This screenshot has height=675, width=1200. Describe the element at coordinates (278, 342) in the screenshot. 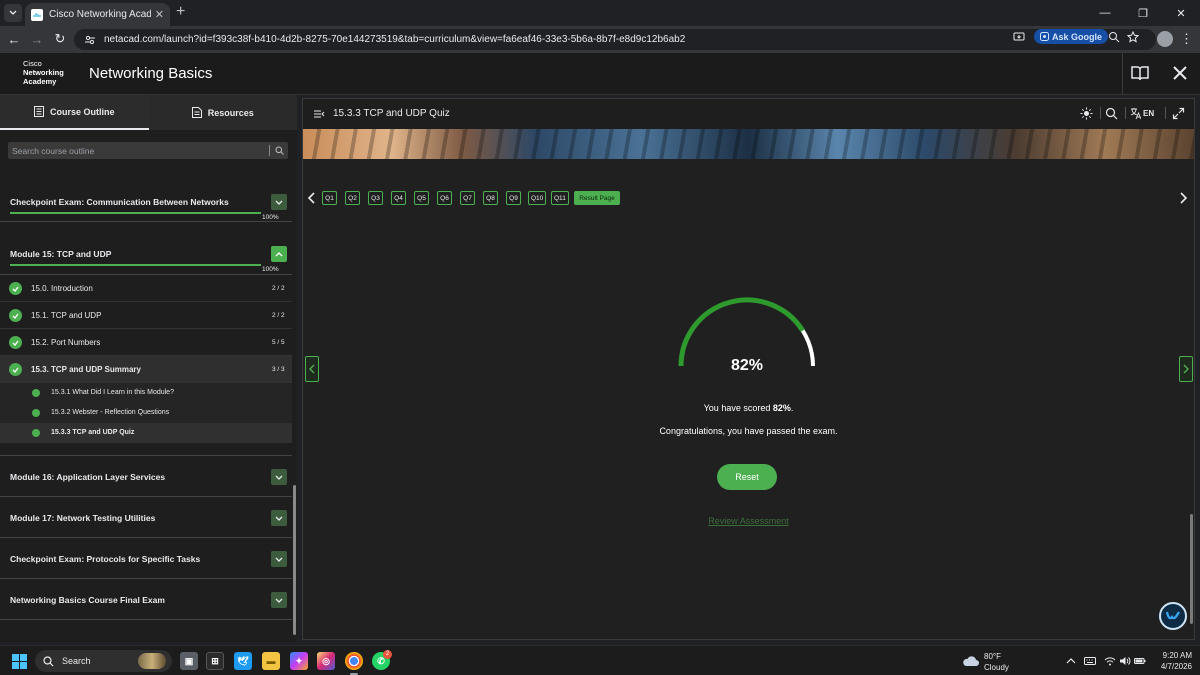

I see `lesson-count: 5 / 5` at that location.